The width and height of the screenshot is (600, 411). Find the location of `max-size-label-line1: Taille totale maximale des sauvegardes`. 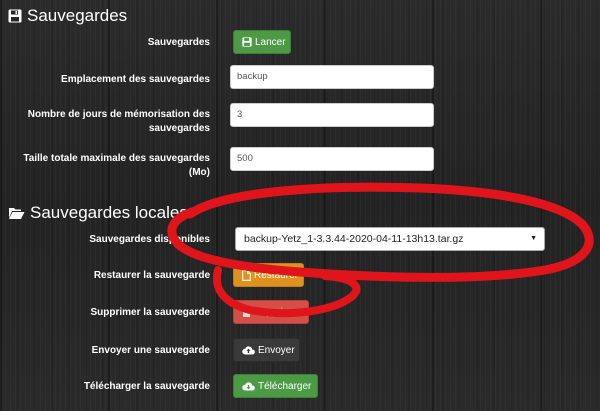

max-size-label-line1: Taille totale maximale des sauvegardes is located at coordinates (116, 158).